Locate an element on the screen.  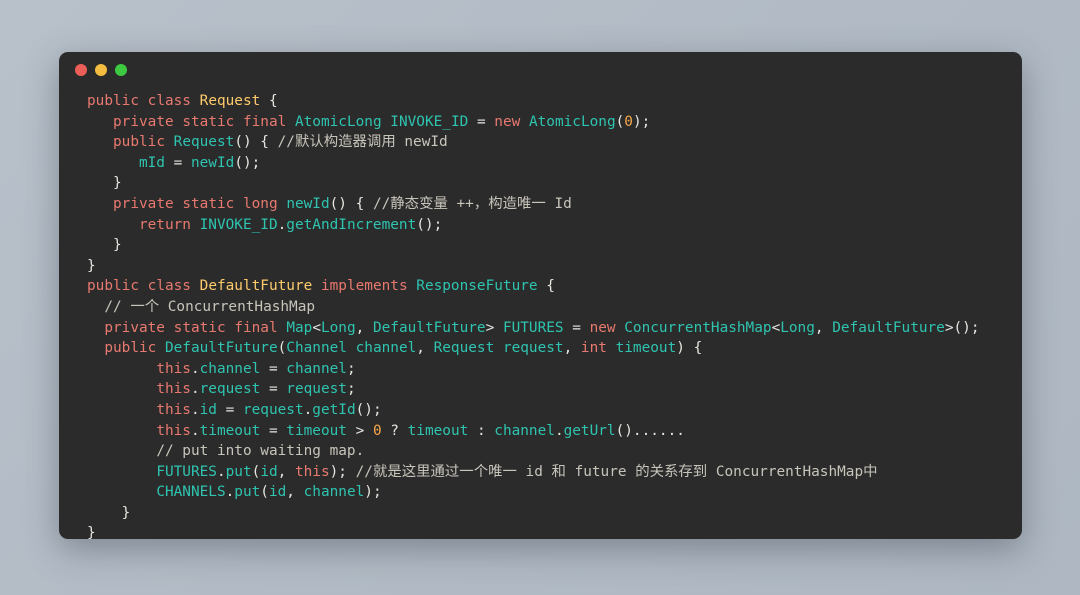
code-token-type: mId is located at coordinates (151, 162).